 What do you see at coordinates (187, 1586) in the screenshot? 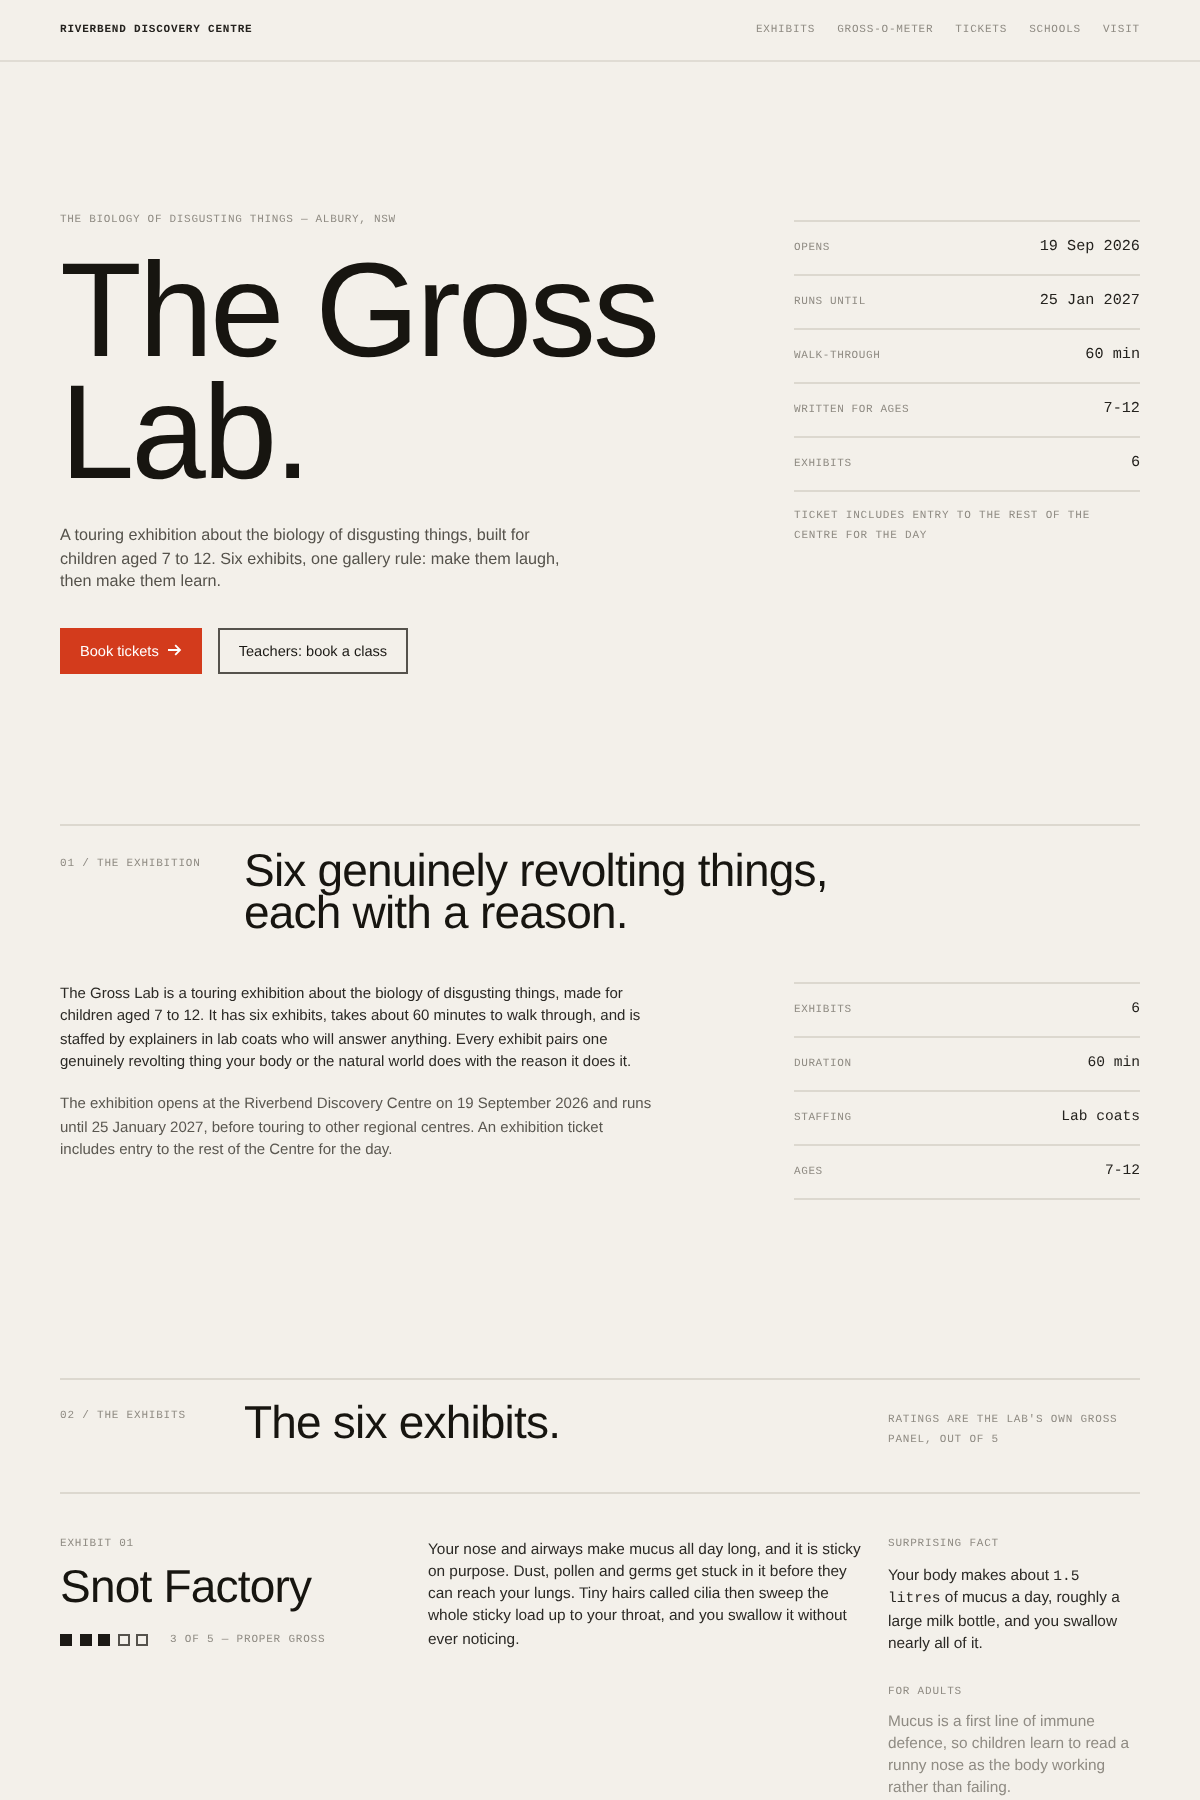
I see `exhibit-title: Snot Factory` at bounding box center [187, 1586].